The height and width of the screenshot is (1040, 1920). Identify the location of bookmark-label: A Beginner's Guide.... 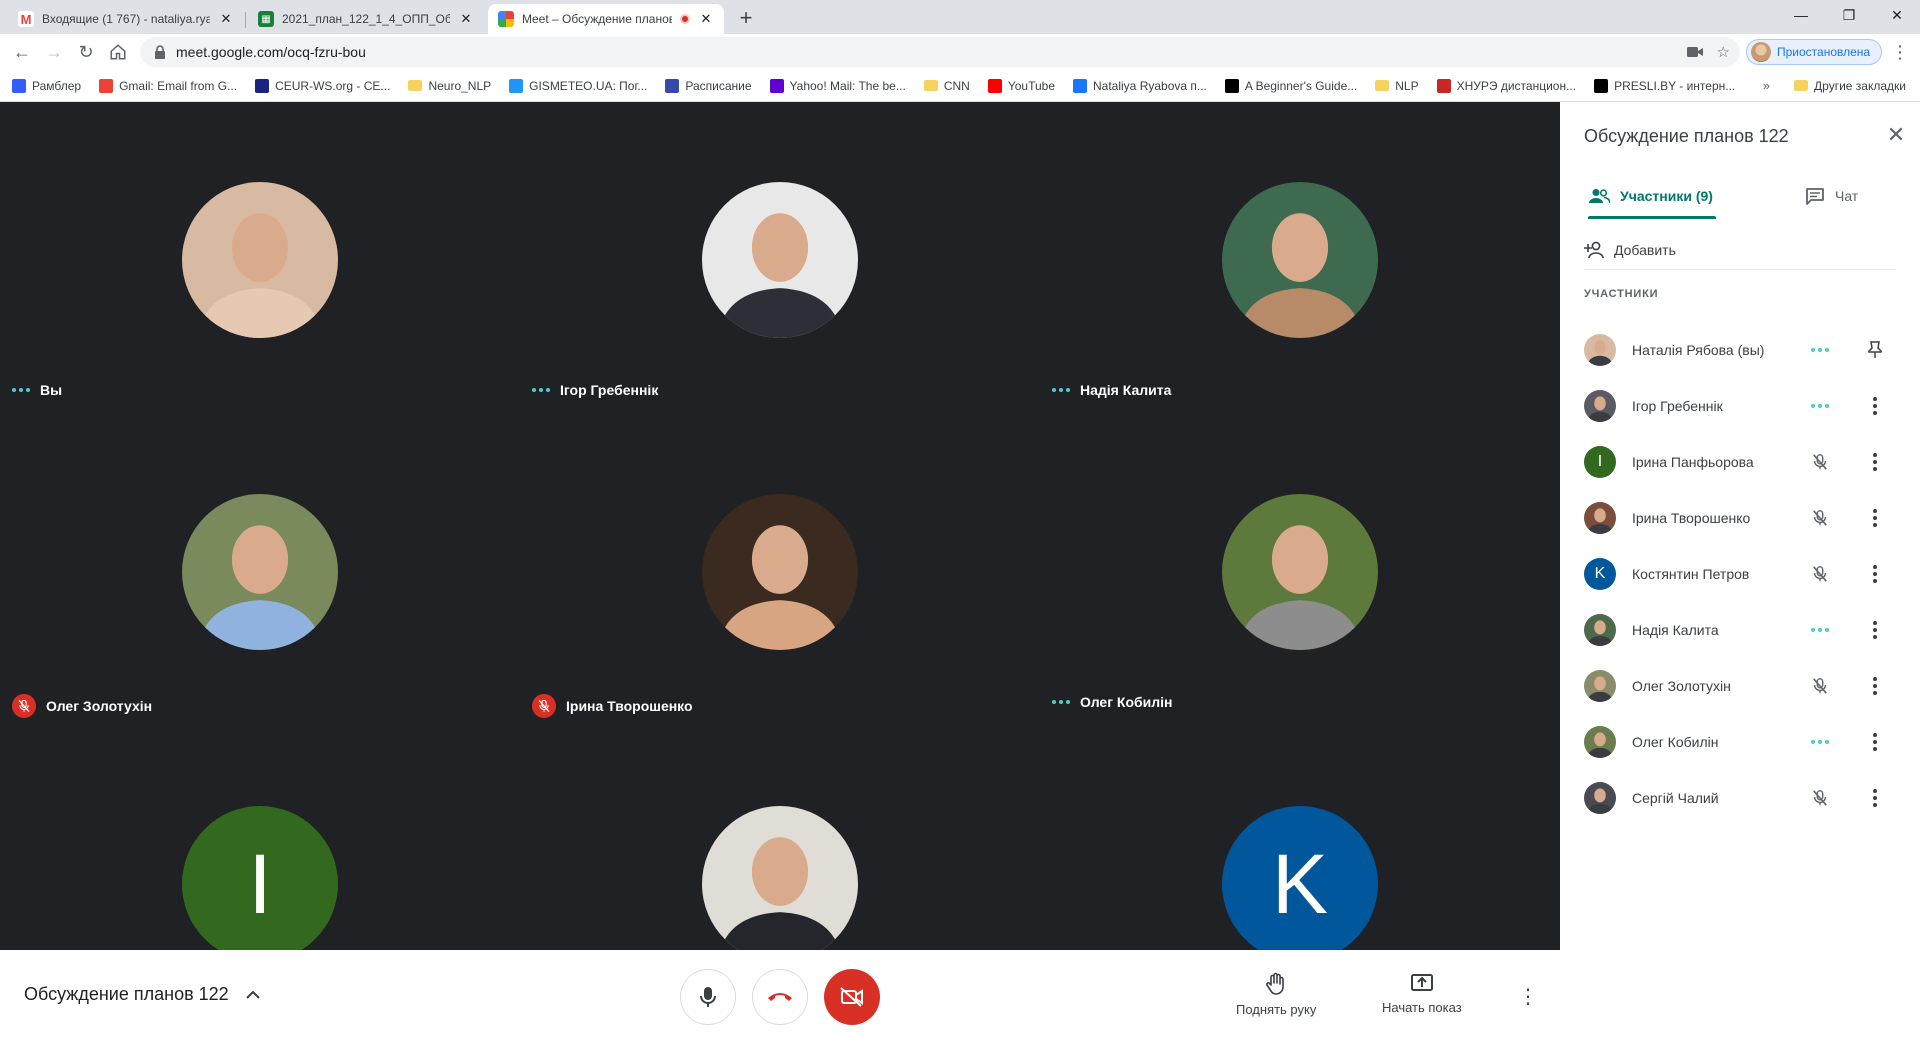
(1301, 85).